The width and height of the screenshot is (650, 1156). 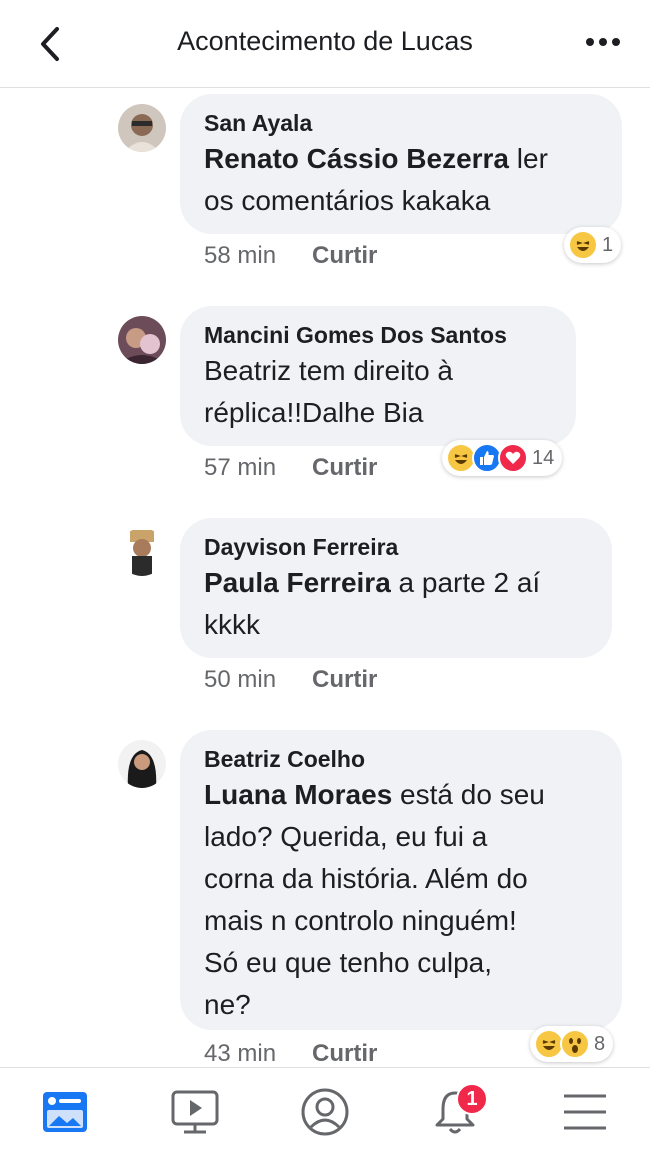 I want to click on reaction-summary: 1, so click(x=593, y=245).